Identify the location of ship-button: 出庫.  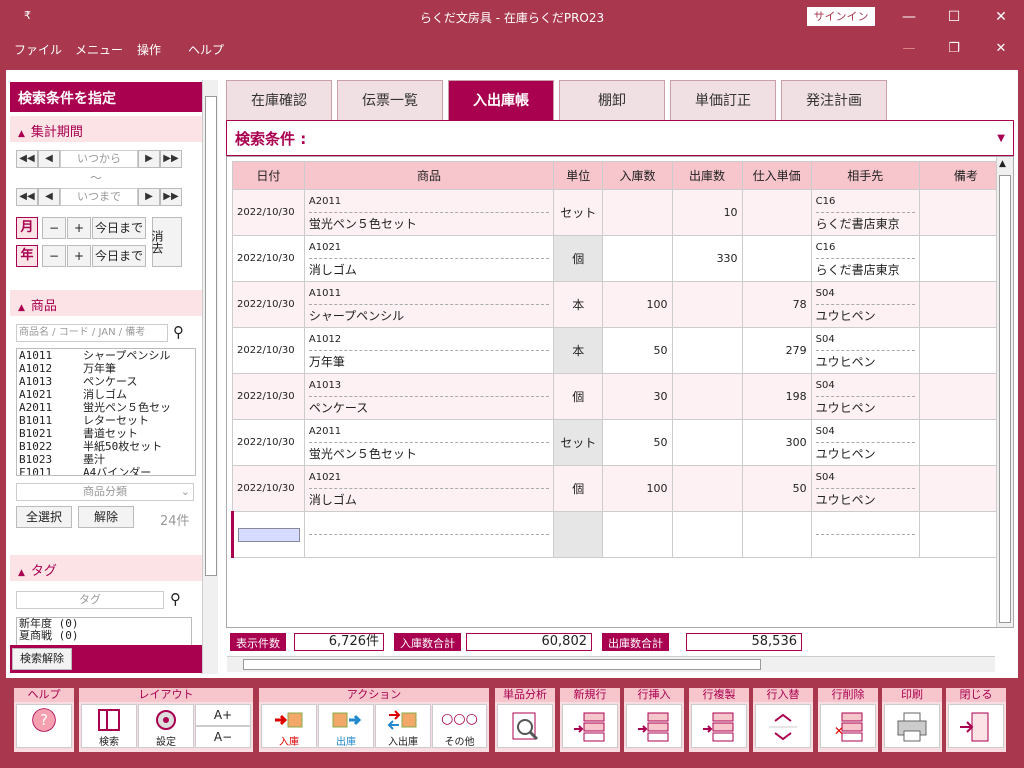
(346, 726).